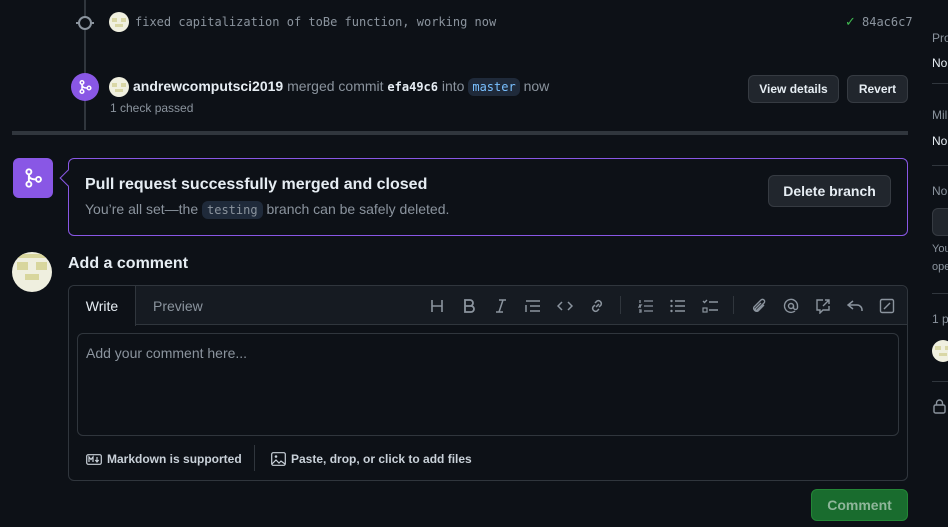 This screenshot has width=948, height=527. What do you see at coordinates (278, 459) in the screenshot?
I see `image-icon` at bounding box center [278, 459].